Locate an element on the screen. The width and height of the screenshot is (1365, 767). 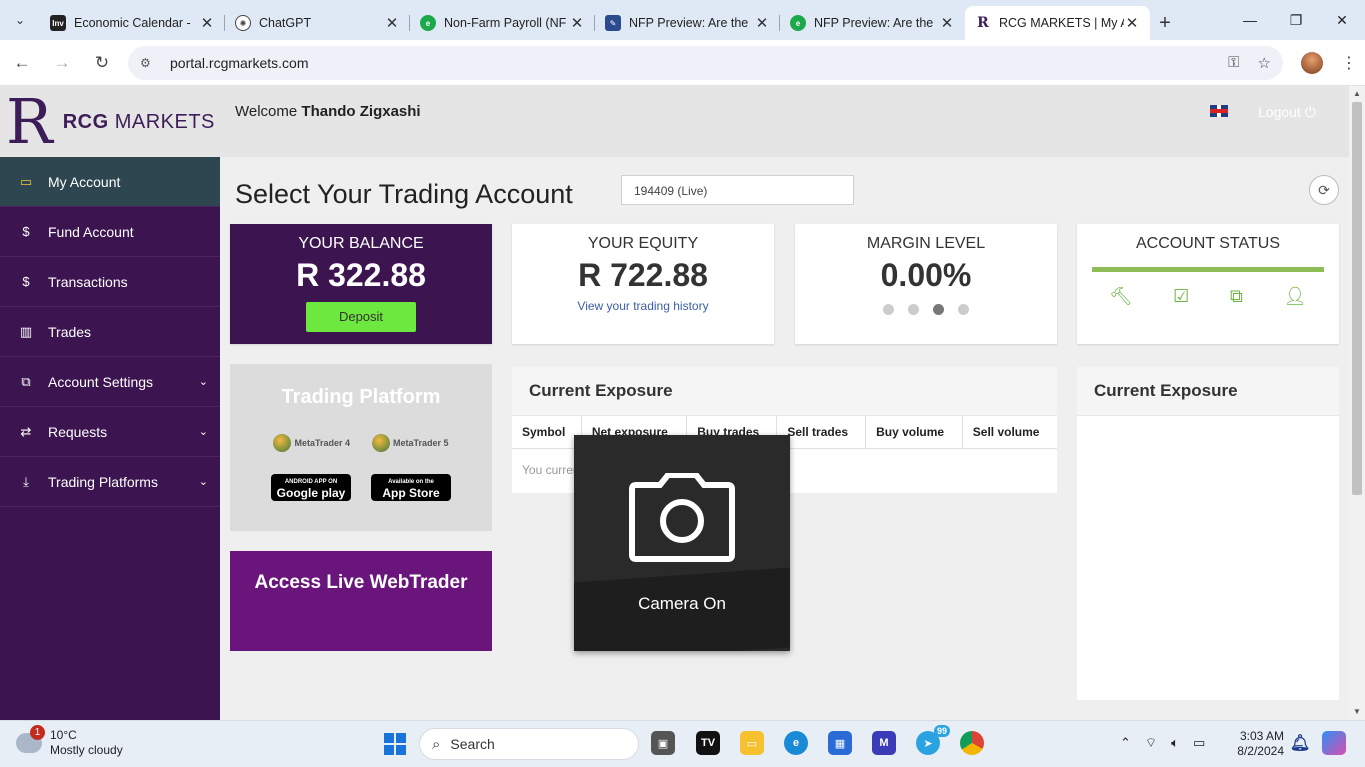
tab-title: NFP Preview: Are the is located at coordinates (874, 23).